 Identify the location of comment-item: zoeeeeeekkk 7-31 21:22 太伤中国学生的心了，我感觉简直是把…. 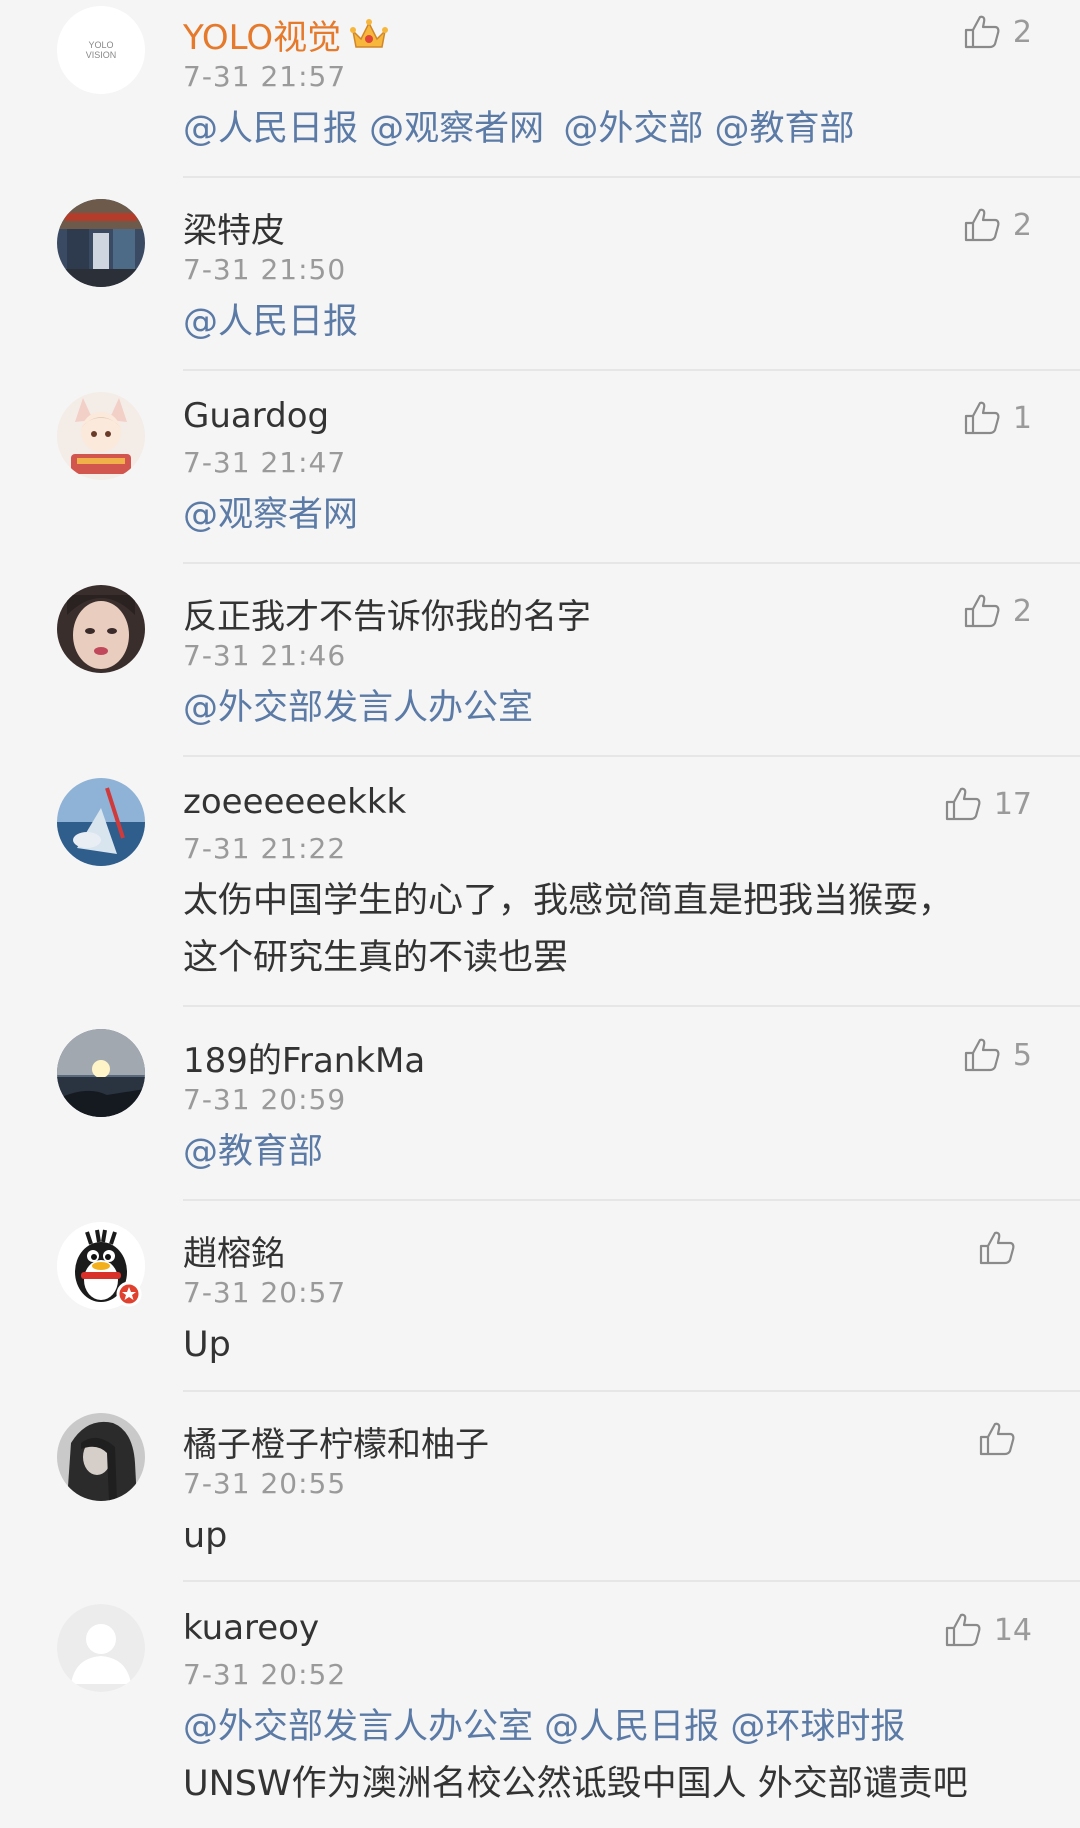
(540, 887).